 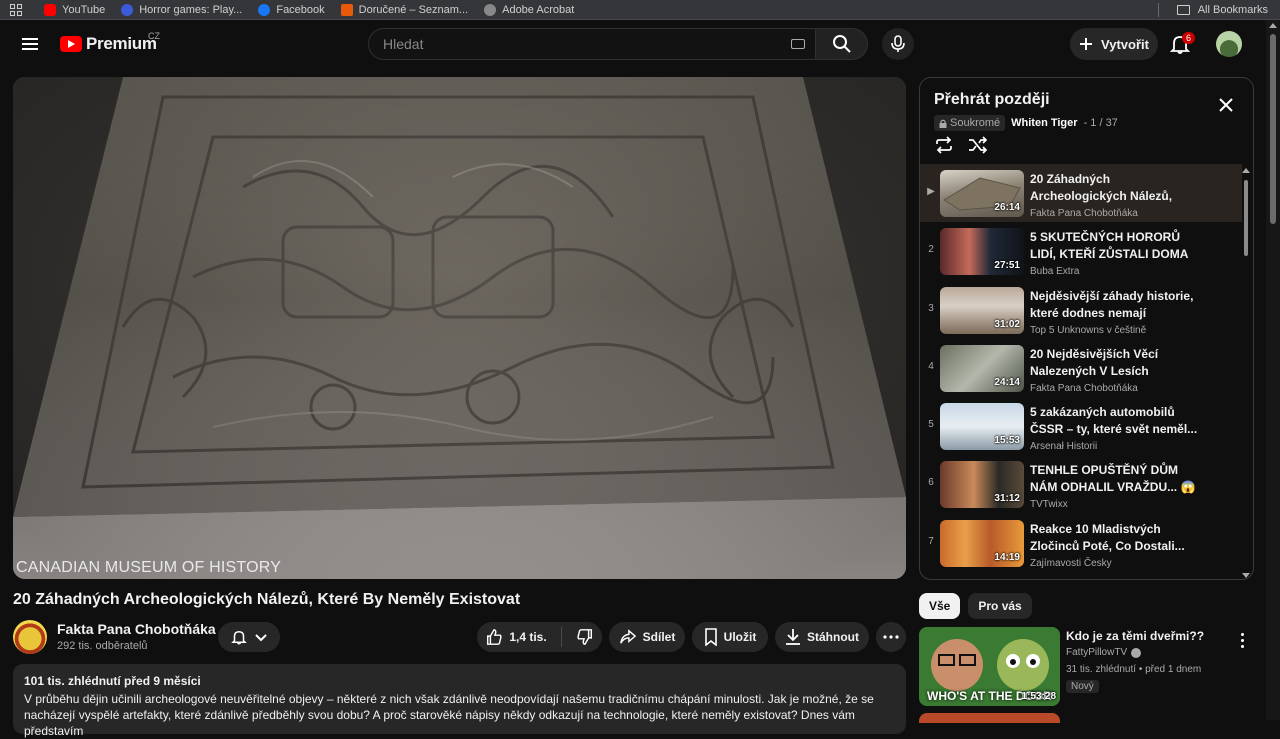 I want to click on next-recommendation-thumbnail, so click(x=989, y=718).